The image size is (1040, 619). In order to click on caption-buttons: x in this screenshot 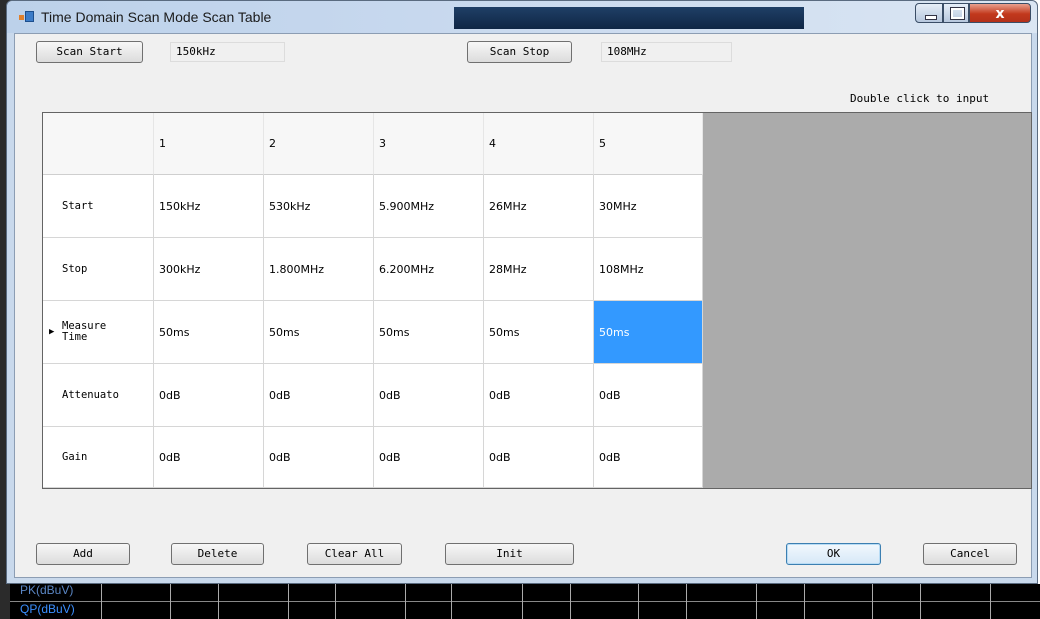, I will do `click(975, 14)`.